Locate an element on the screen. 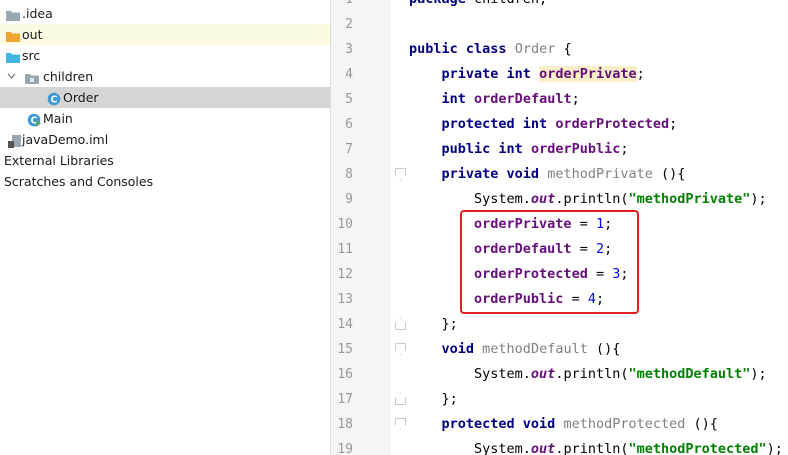 The image size is (788, 455). code-token: void is located at coordinates (458, 349).